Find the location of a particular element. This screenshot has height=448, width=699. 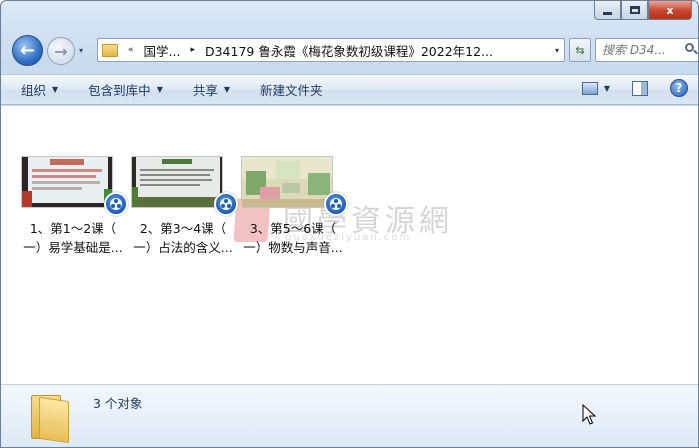

forward-arrow-icon: → is located at coordinates (61, 51).